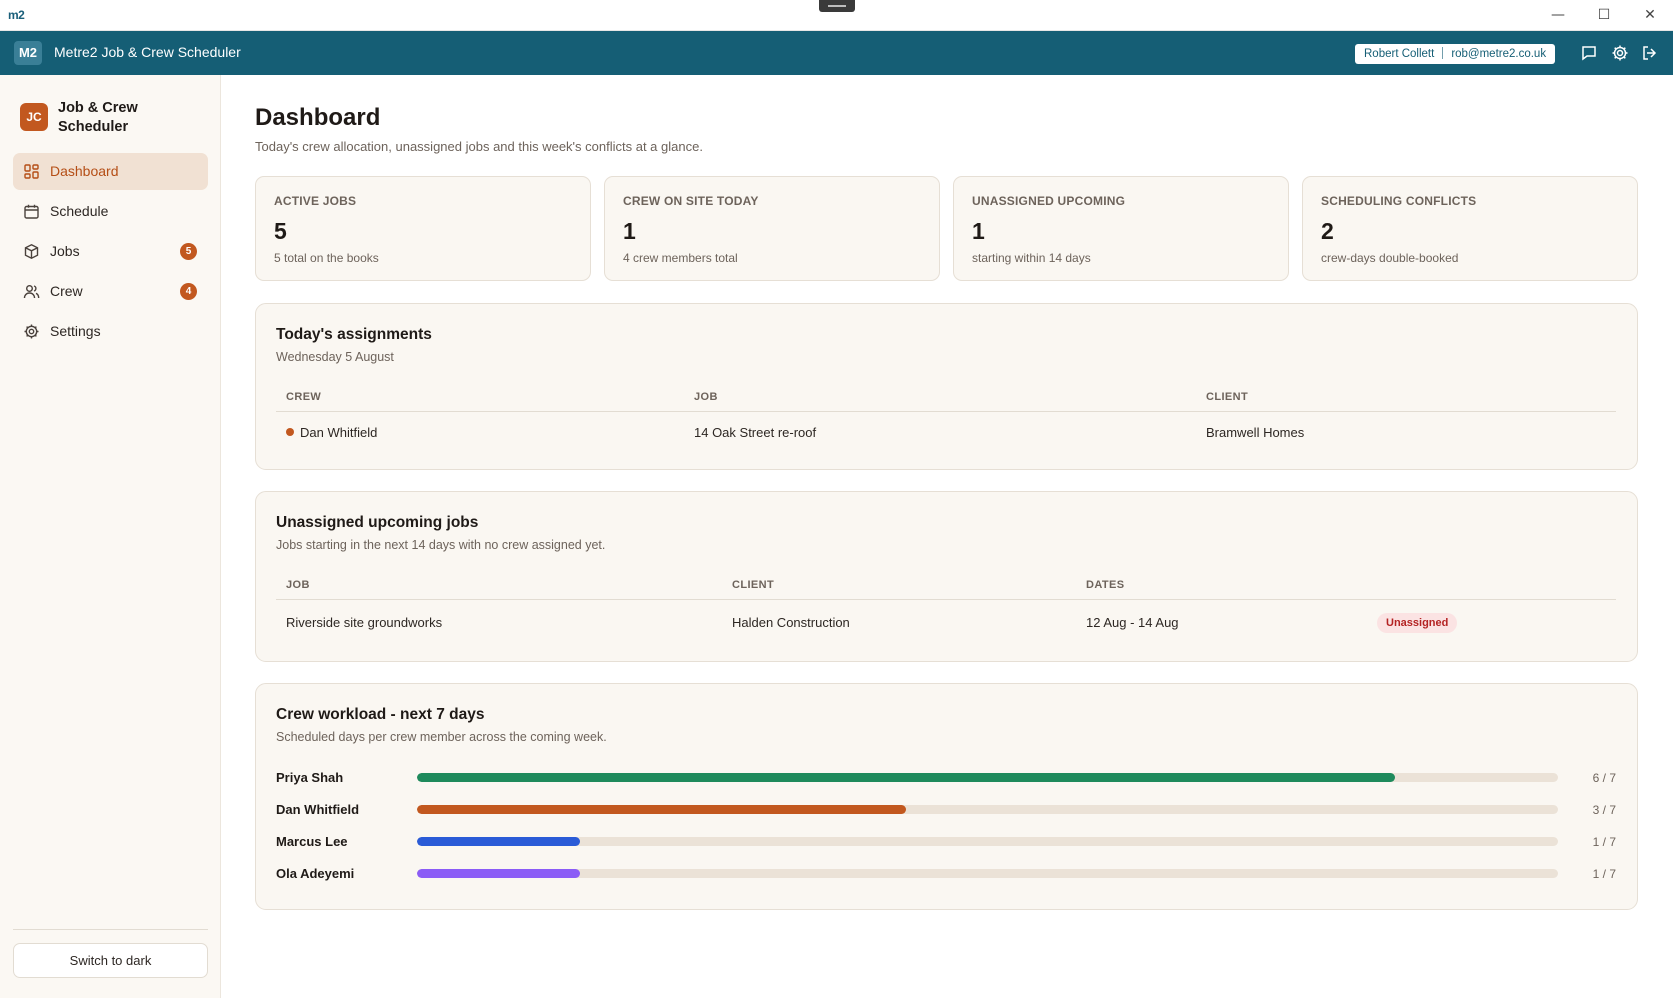  I want to click on sidebar-item-dashboard: Dashboard, so click(110, 171).